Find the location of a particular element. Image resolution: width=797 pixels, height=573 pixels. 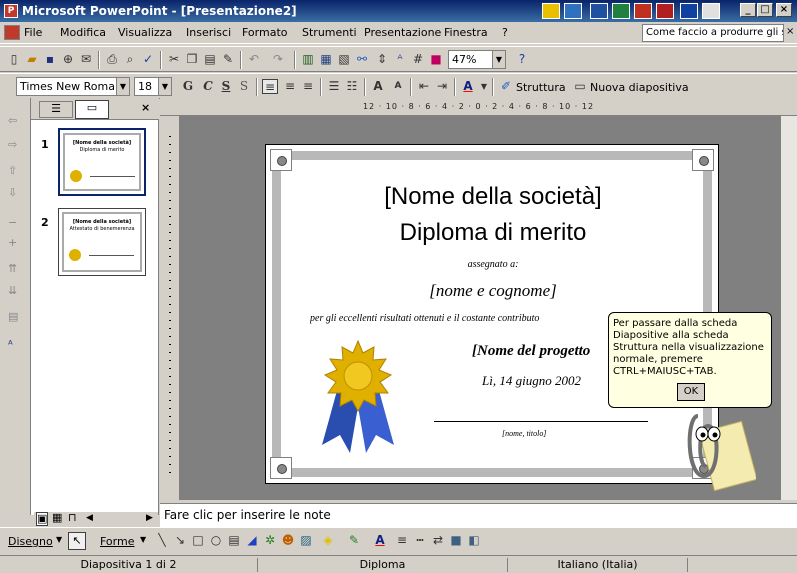

print-preview-icon: ⌕ is located at coordinates (130, 59).